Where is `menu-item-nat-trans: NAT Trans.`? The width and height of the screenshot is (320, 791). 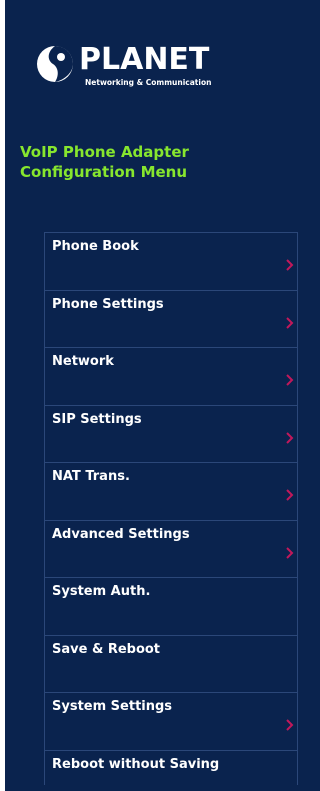
menu-item-nat-trans: NAT Trans. is located at coordinates (171, 492).